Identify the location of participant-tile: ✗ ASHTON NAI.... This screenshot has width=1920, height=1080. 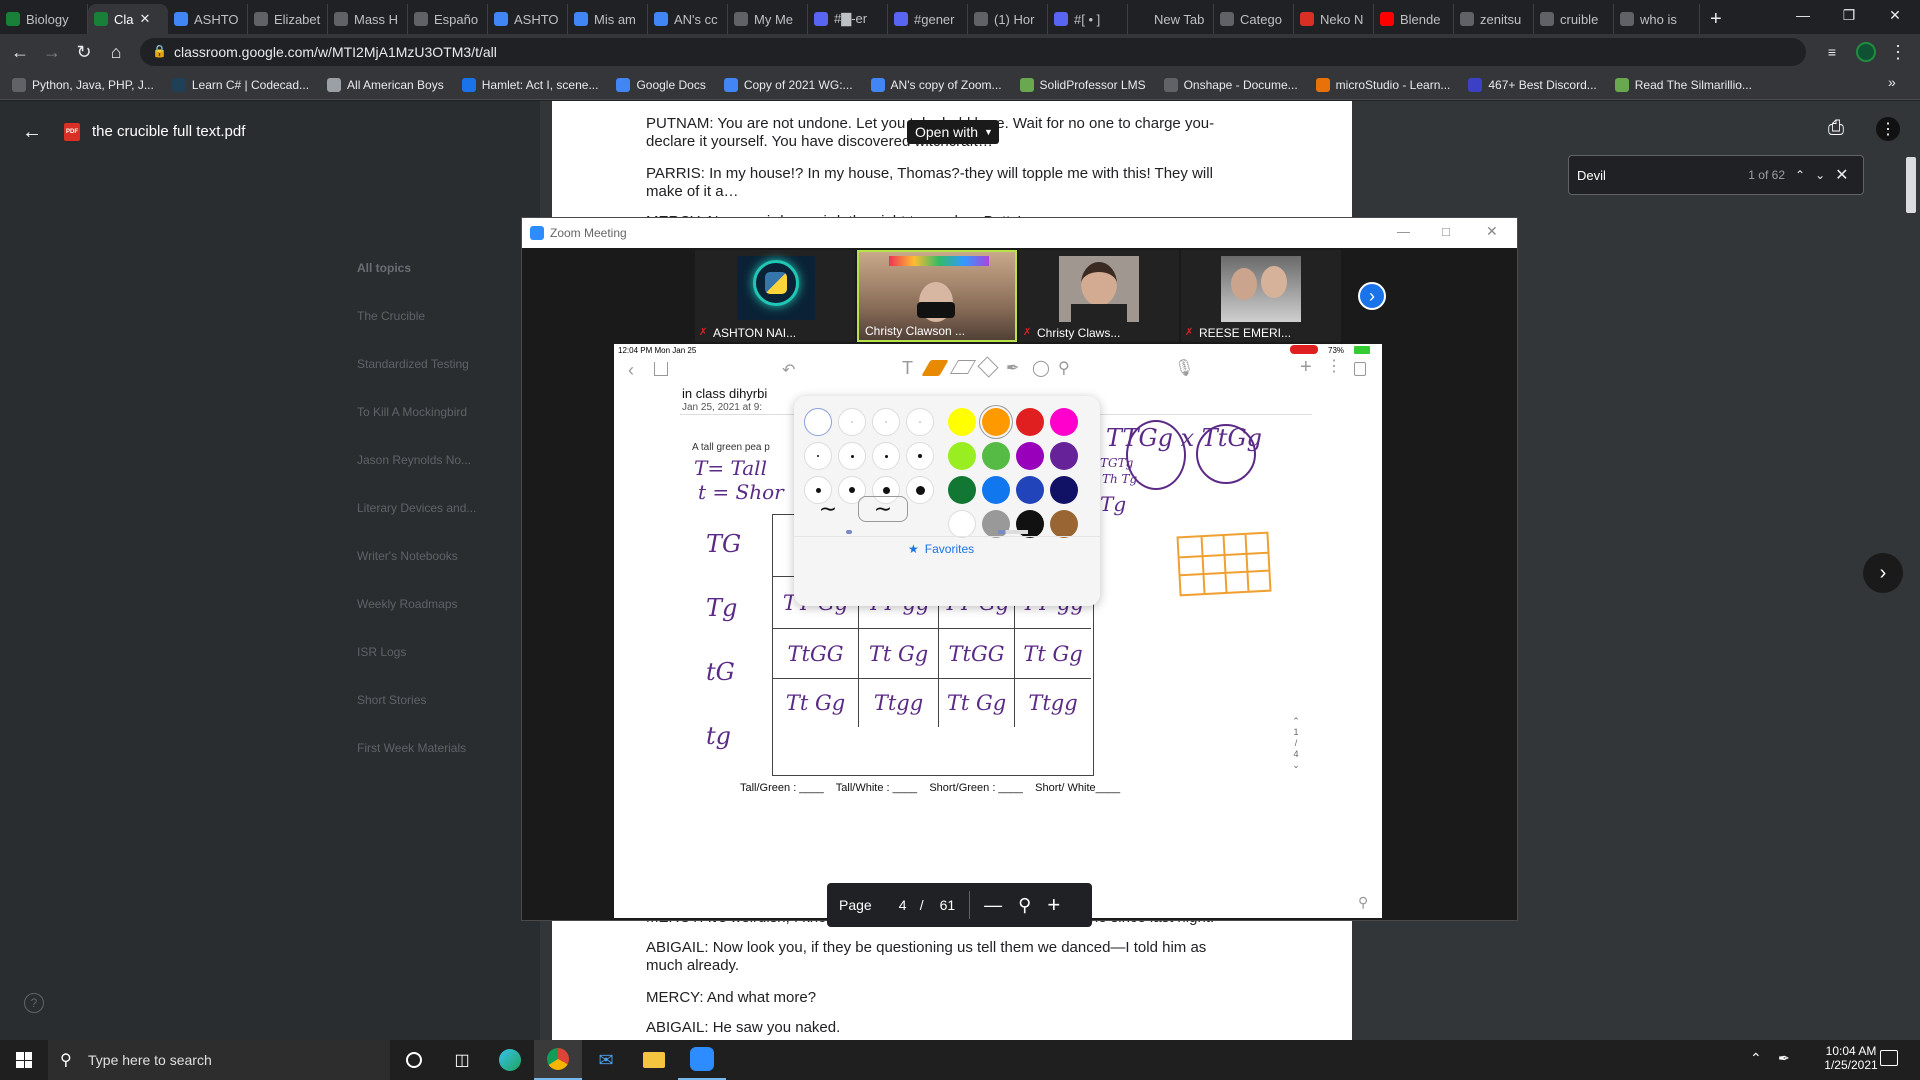
(775, 296).